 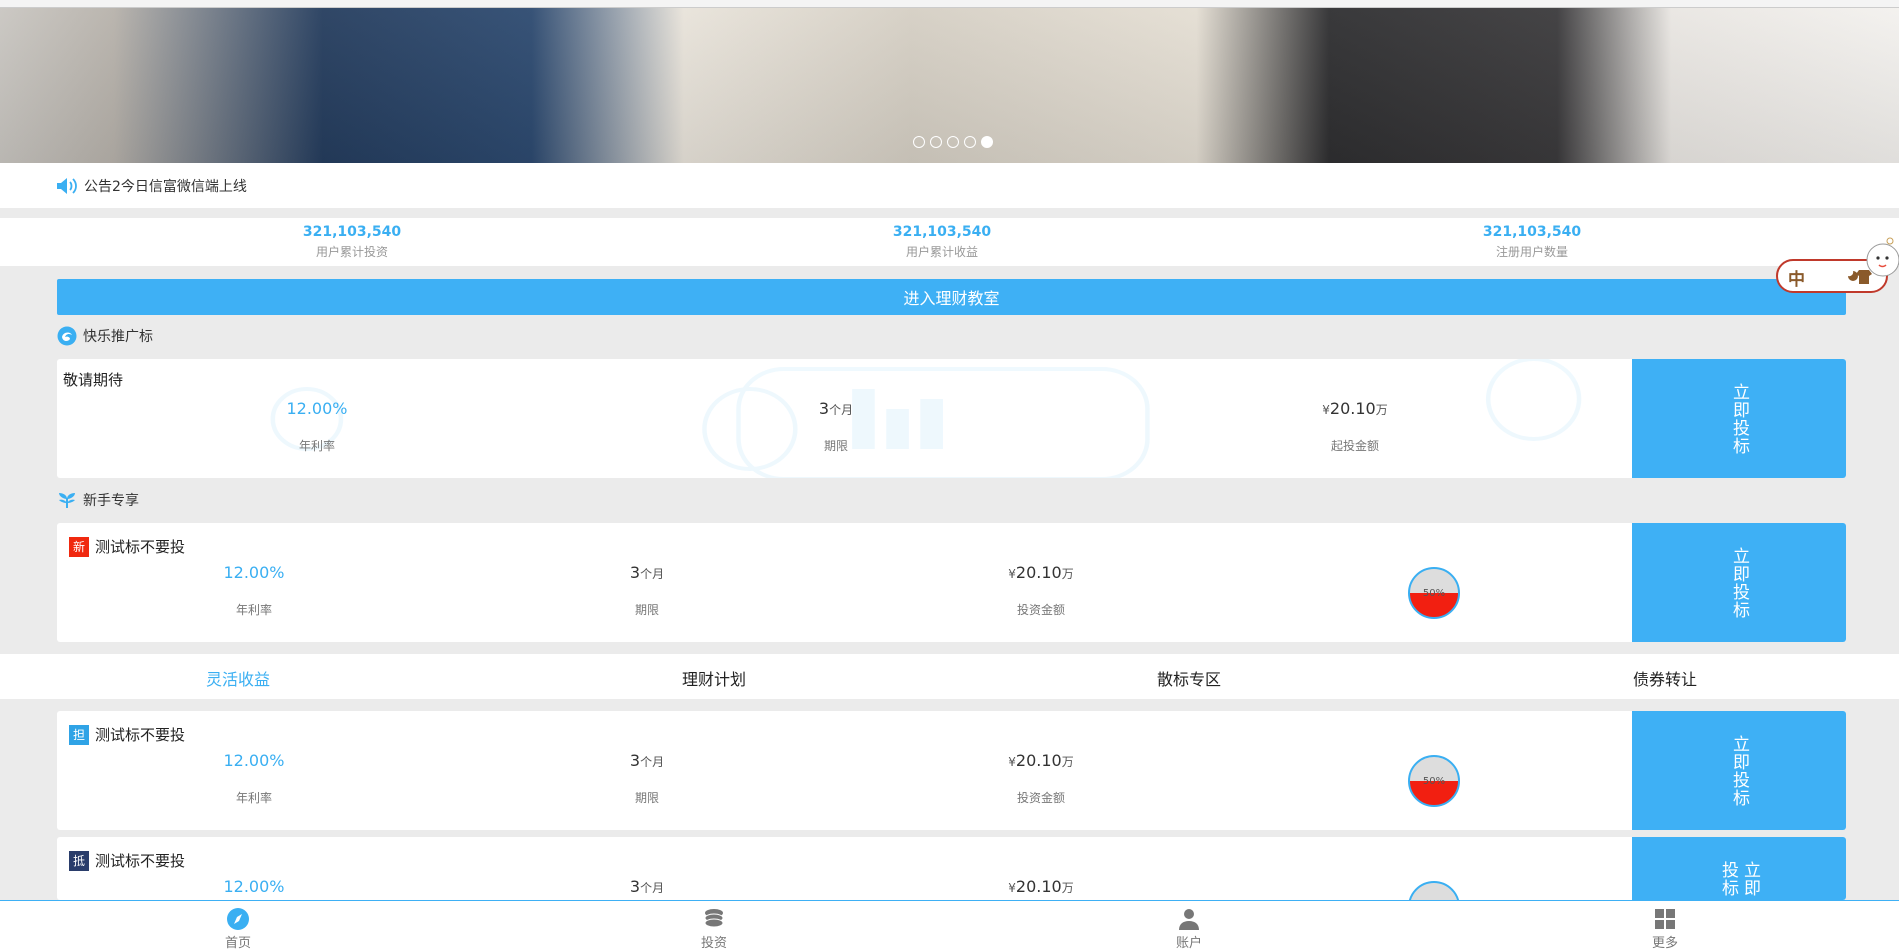 I want to click on mortgage-tag: 抵, so click(x=79, y=860).